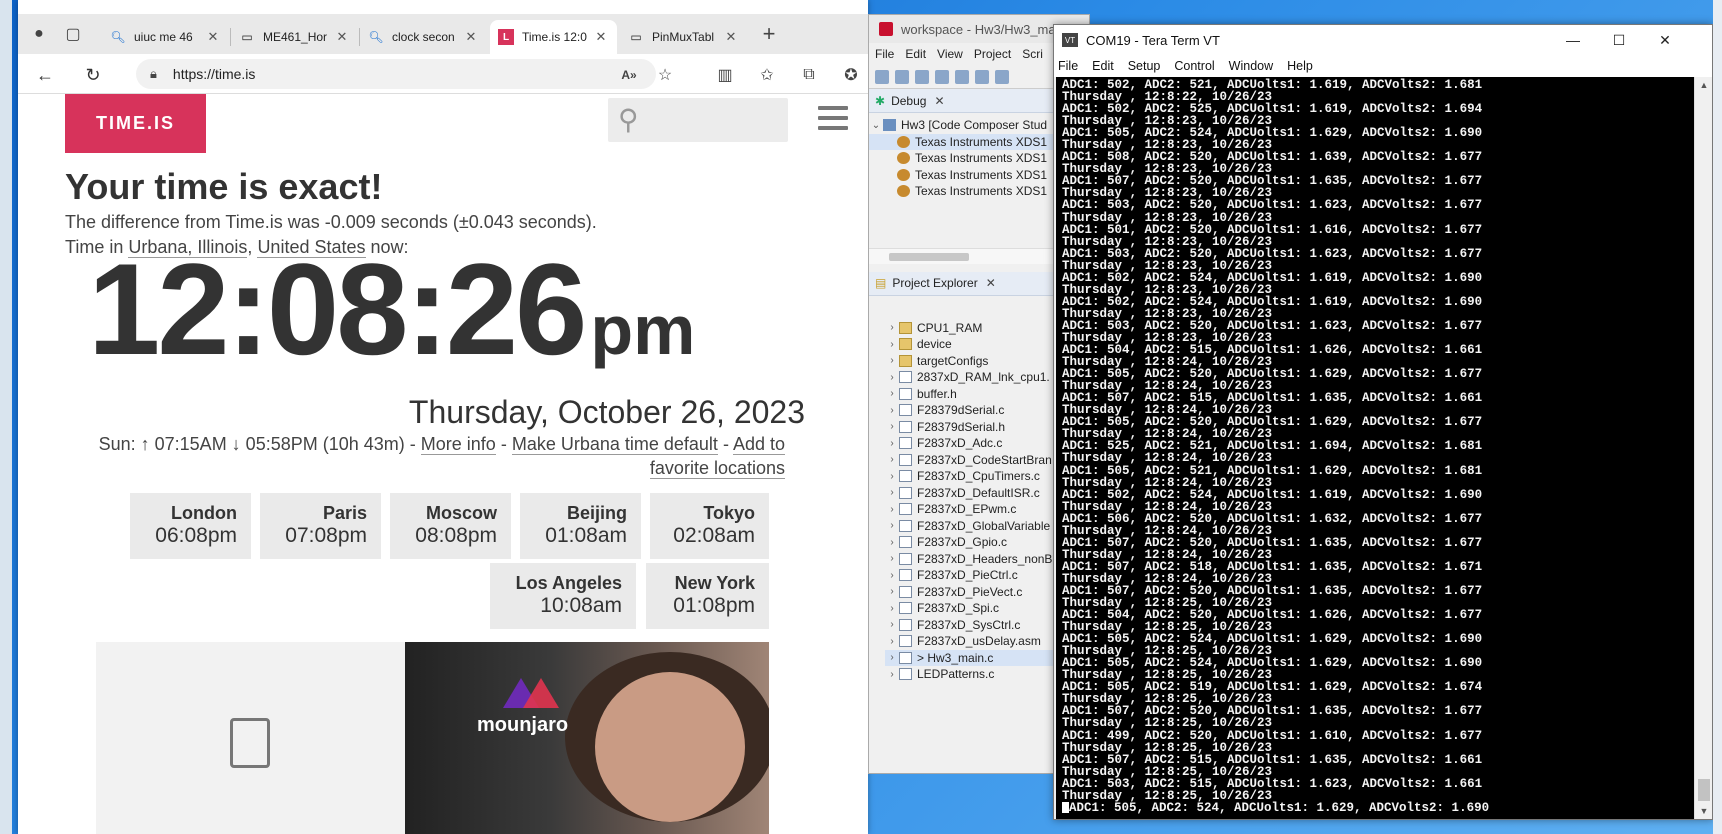 This screenshot has width=1722, height=834. What do you see at coordinates (665, 75) in the screenshot?
I see `favorite-star-icon: ☆` at bounding box center [665, 75].